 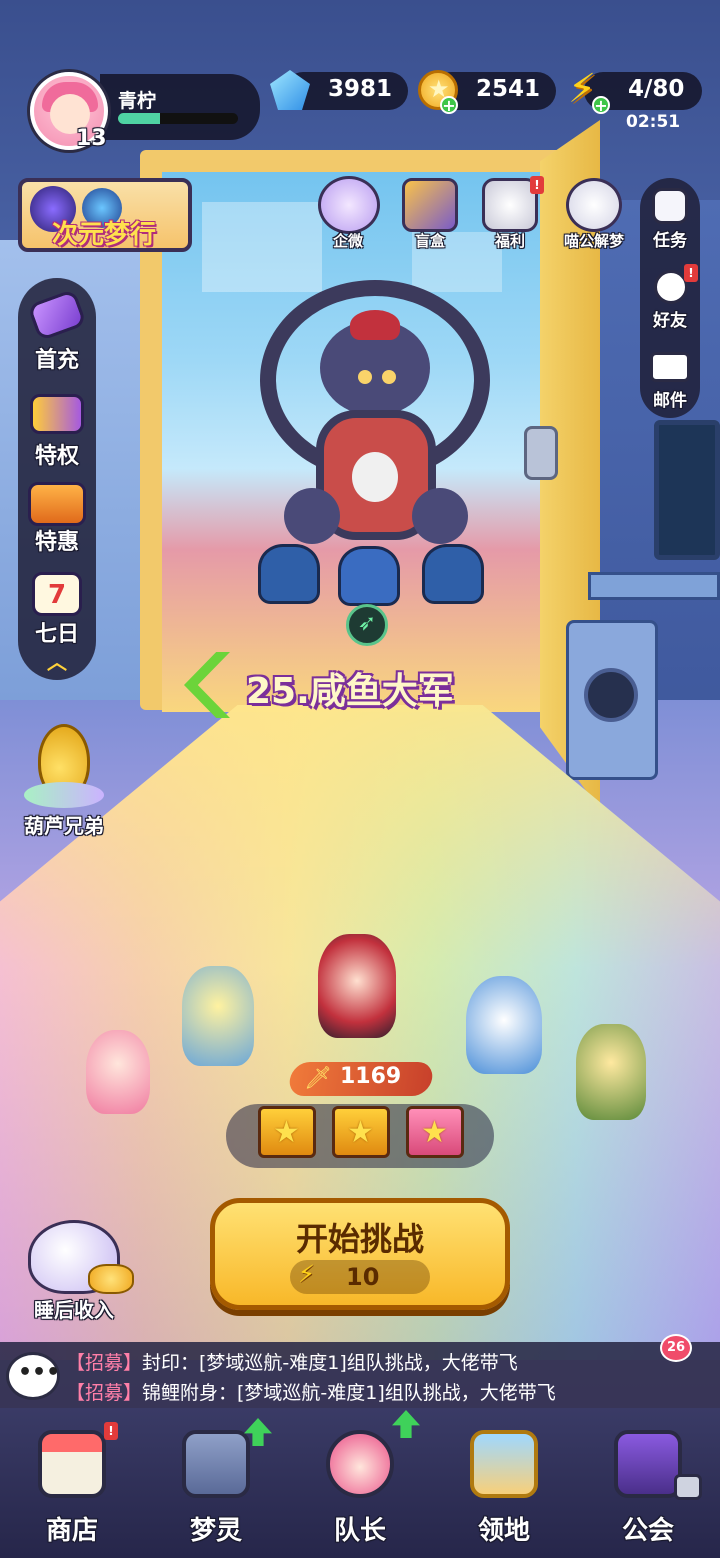 What do you see at coordinates (137, 101) in the screenshot?
I see `player-name: 青柠` at bounding box center [137, 101].